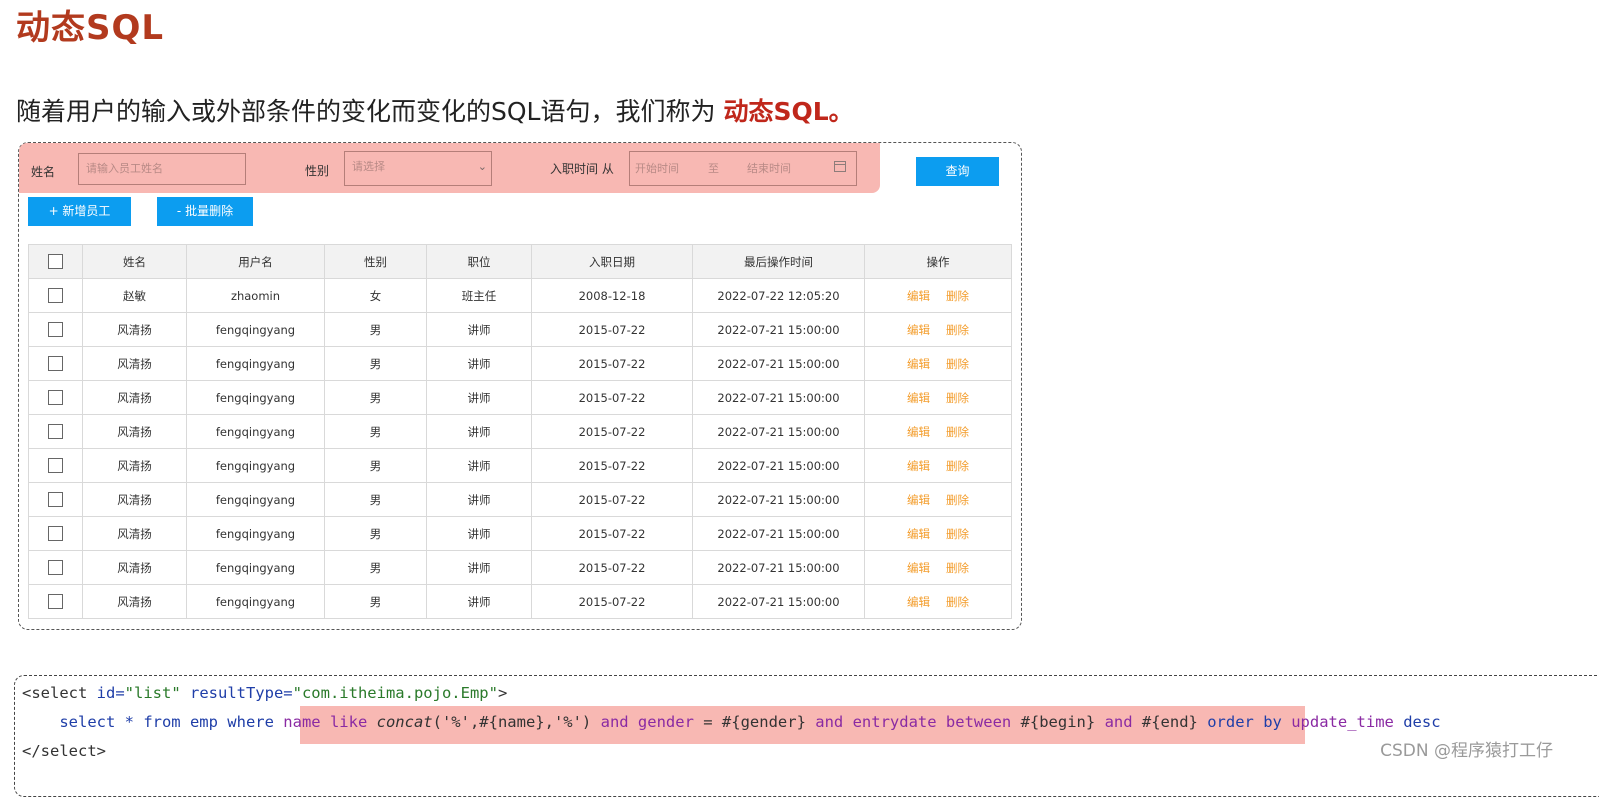 This screenshot has height=797, width=1599. I want to click on cell-job: 班主任, so click(479, 295).